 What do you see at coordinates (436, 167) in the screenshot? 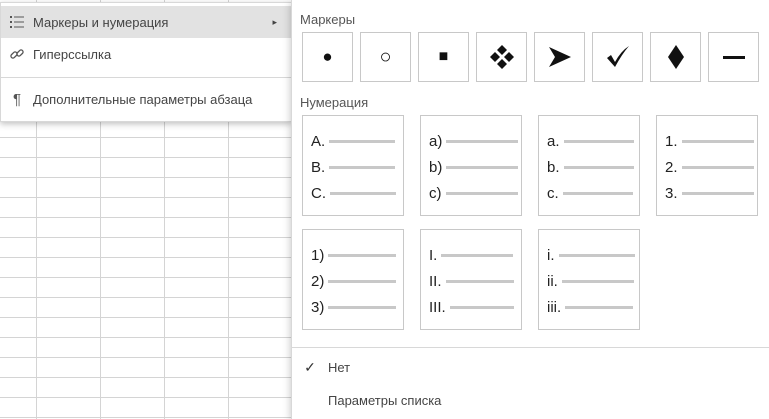
I see `list-marker: b)` at bounding box center [436, 167].